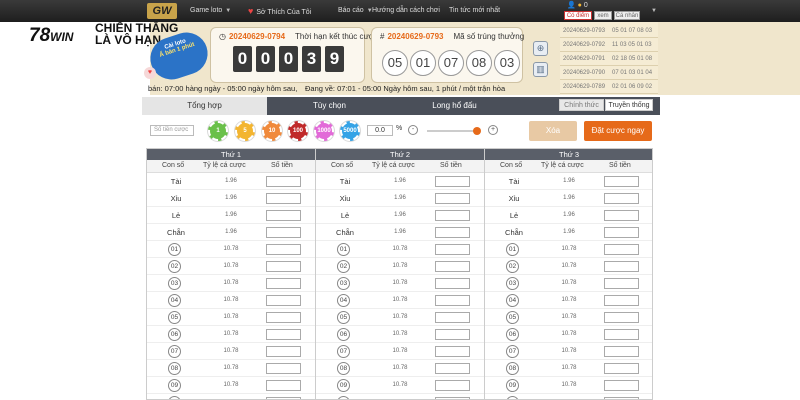 The width and height of the screenshot is (800, 400). I want to click on clear-button: Xóa, so click(553, 131).